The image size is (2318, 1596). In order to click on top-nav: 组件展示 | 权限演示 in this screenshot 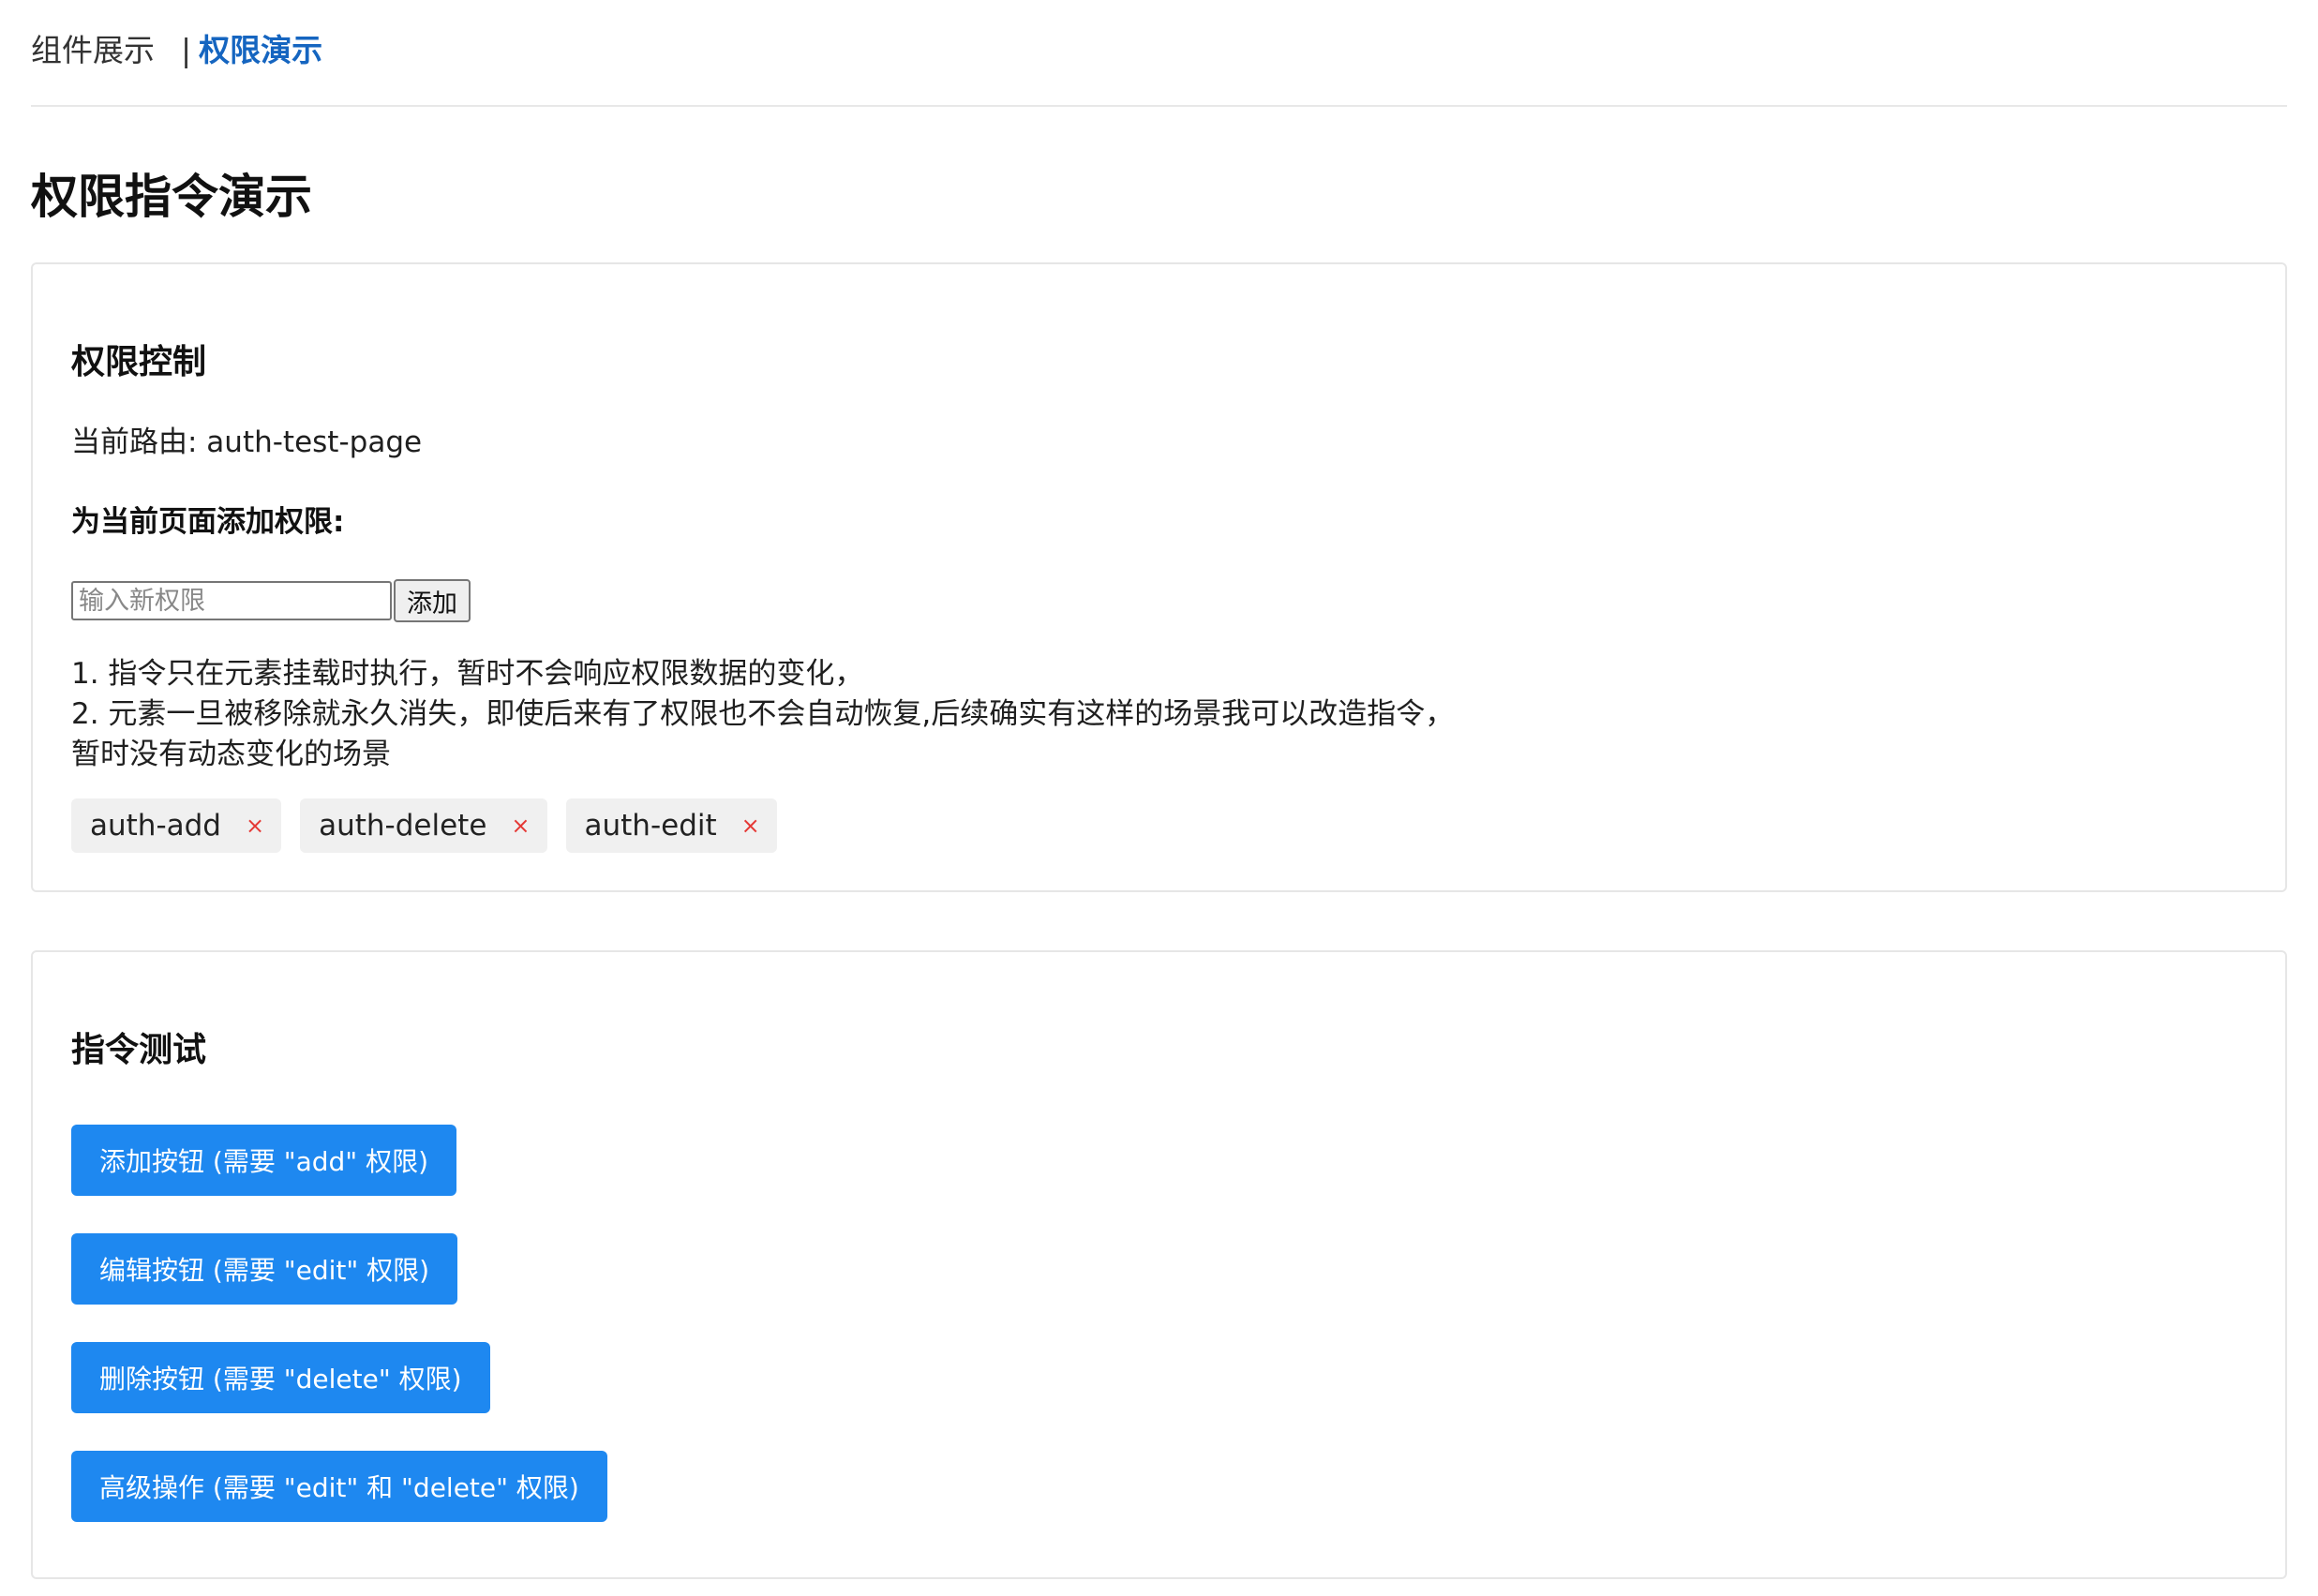, I will do `click(1159, 64)`.